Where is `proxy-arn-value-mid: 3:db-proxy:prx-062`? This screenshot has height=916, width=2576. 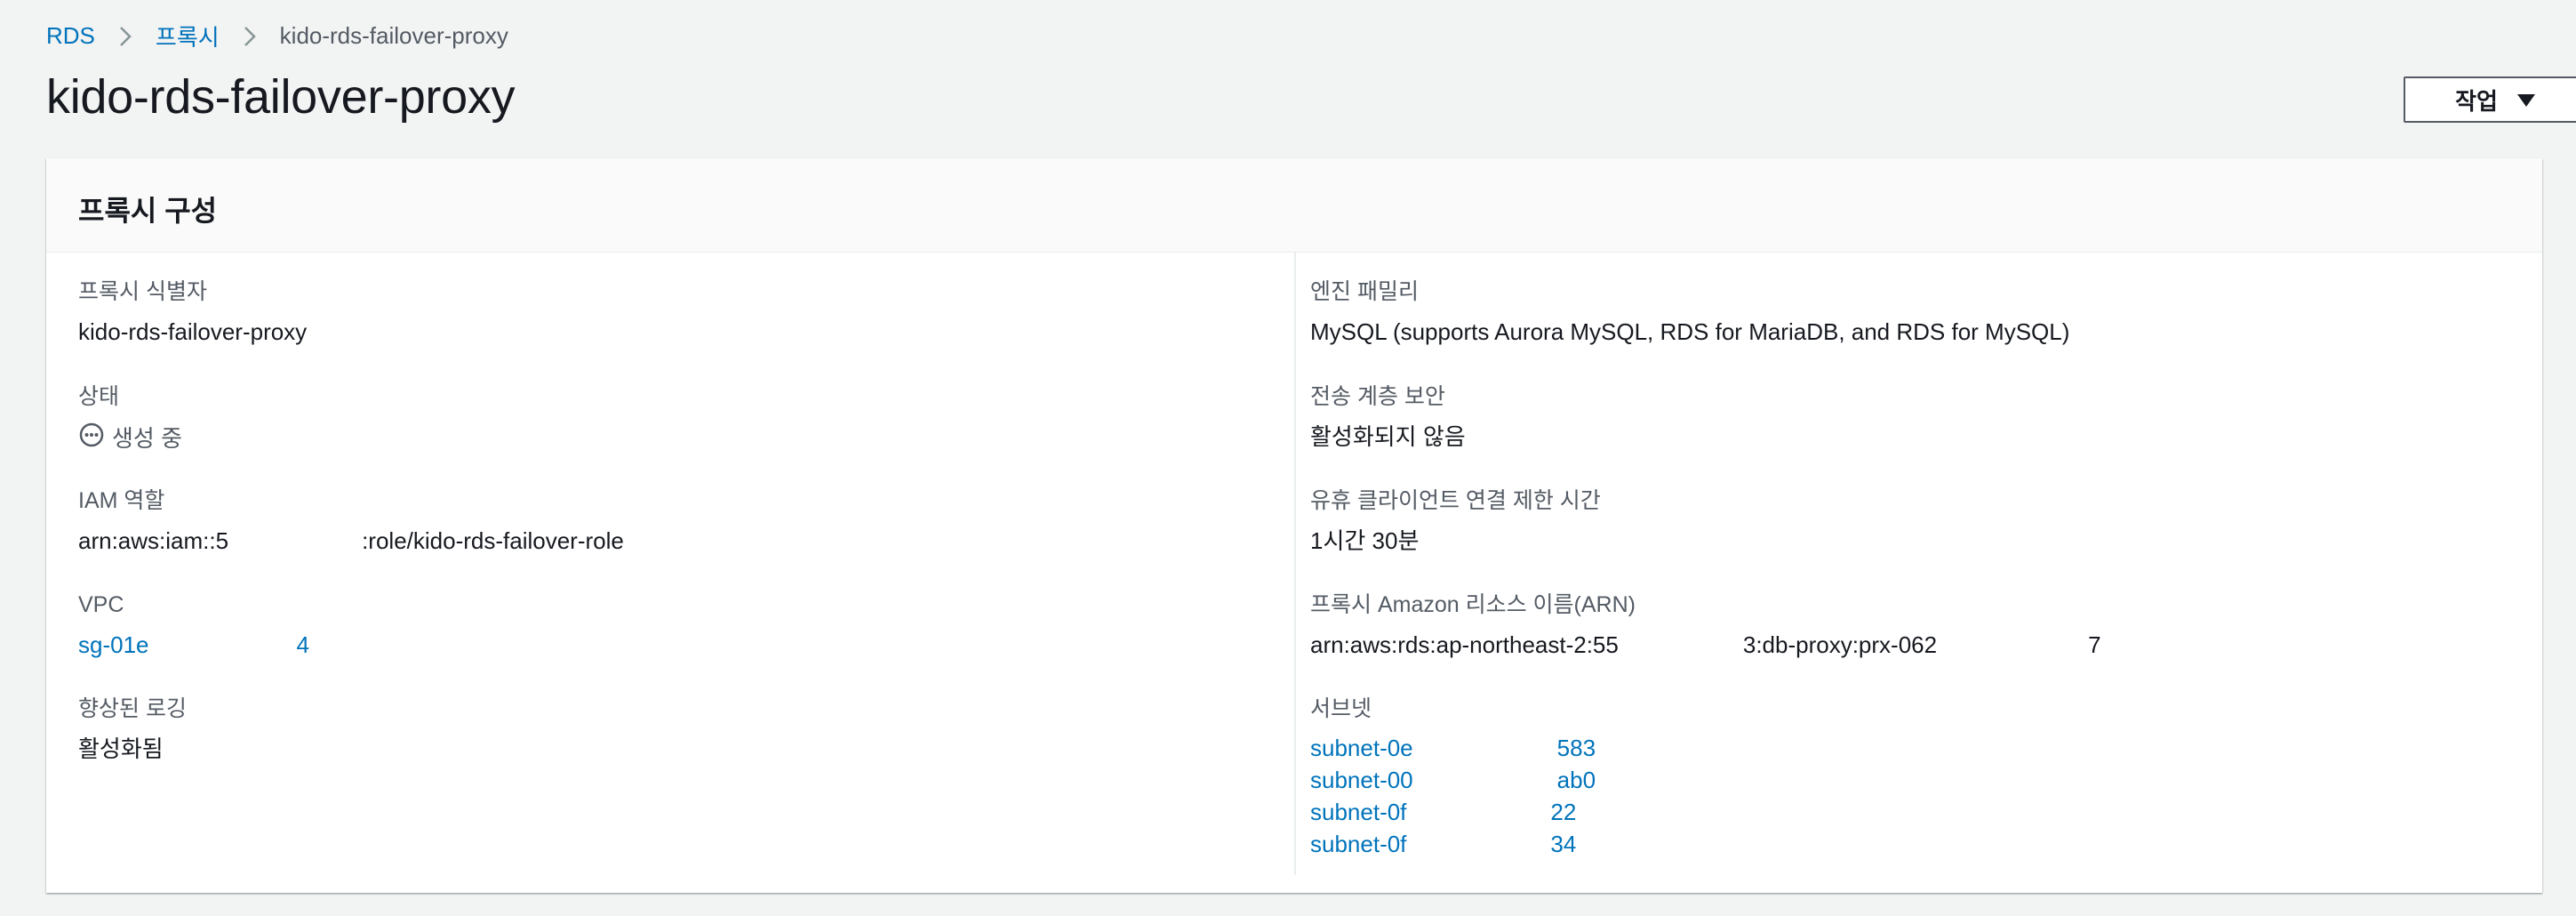 proxy-arn-value-mid: 3:db-proxy:prx-062 is located at coordinates (1840, 644).